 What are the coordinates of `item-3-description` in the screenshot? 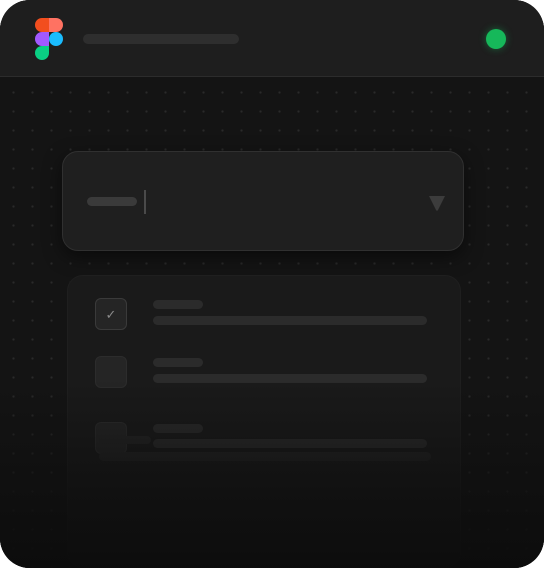 It's located at (290, 443).